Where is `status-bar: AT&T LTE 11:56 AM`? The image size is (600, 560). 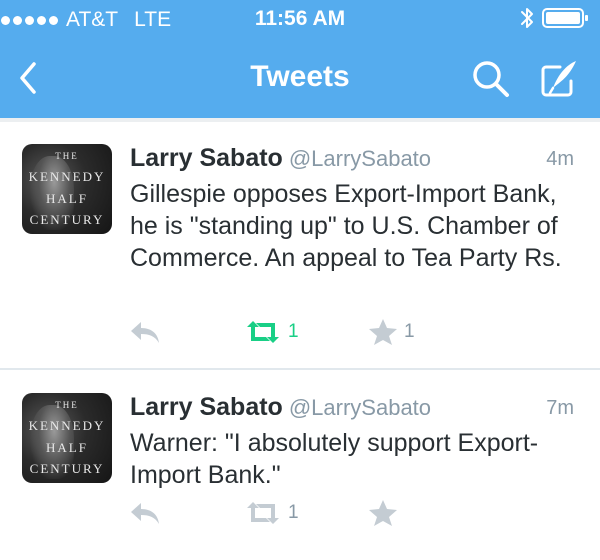
status-bar: AT&T LTE 11:56 AM is located at coordinates (300, 20).